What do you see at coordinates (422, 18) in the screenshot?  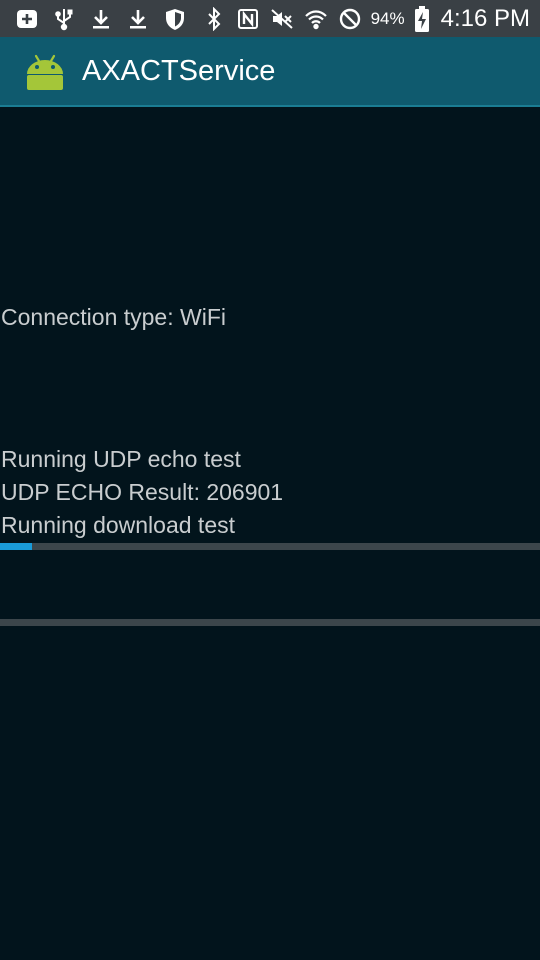 I see `battery-charging-icon` at bounding box center [422, 18].